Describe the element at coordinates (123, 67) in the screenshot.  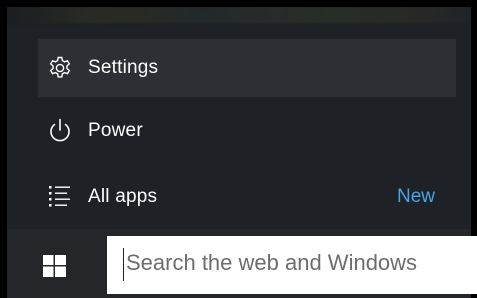
I see `menu-item-label: Settings` at that location.